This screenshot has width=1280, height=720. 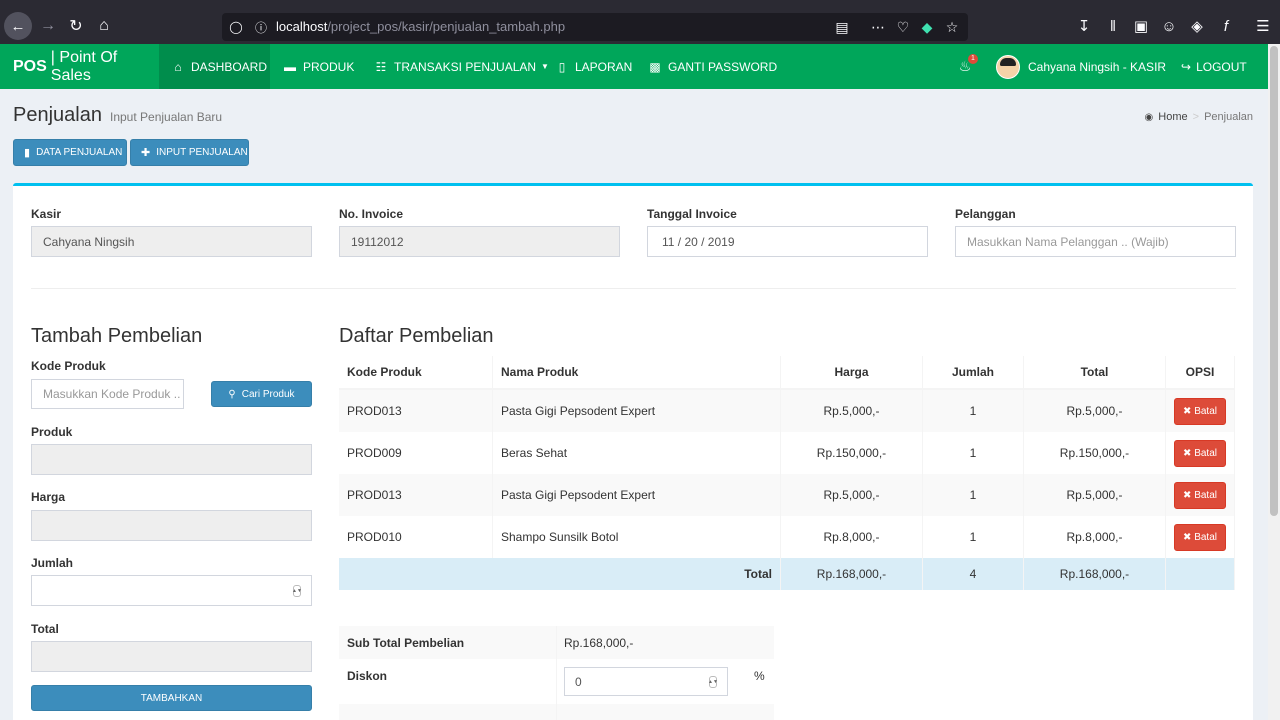 What do you see at coordinates (1095, 453) in the screenshot?
I see `row-total: Rp.150,000,-` at bounding box center [1095, 453].